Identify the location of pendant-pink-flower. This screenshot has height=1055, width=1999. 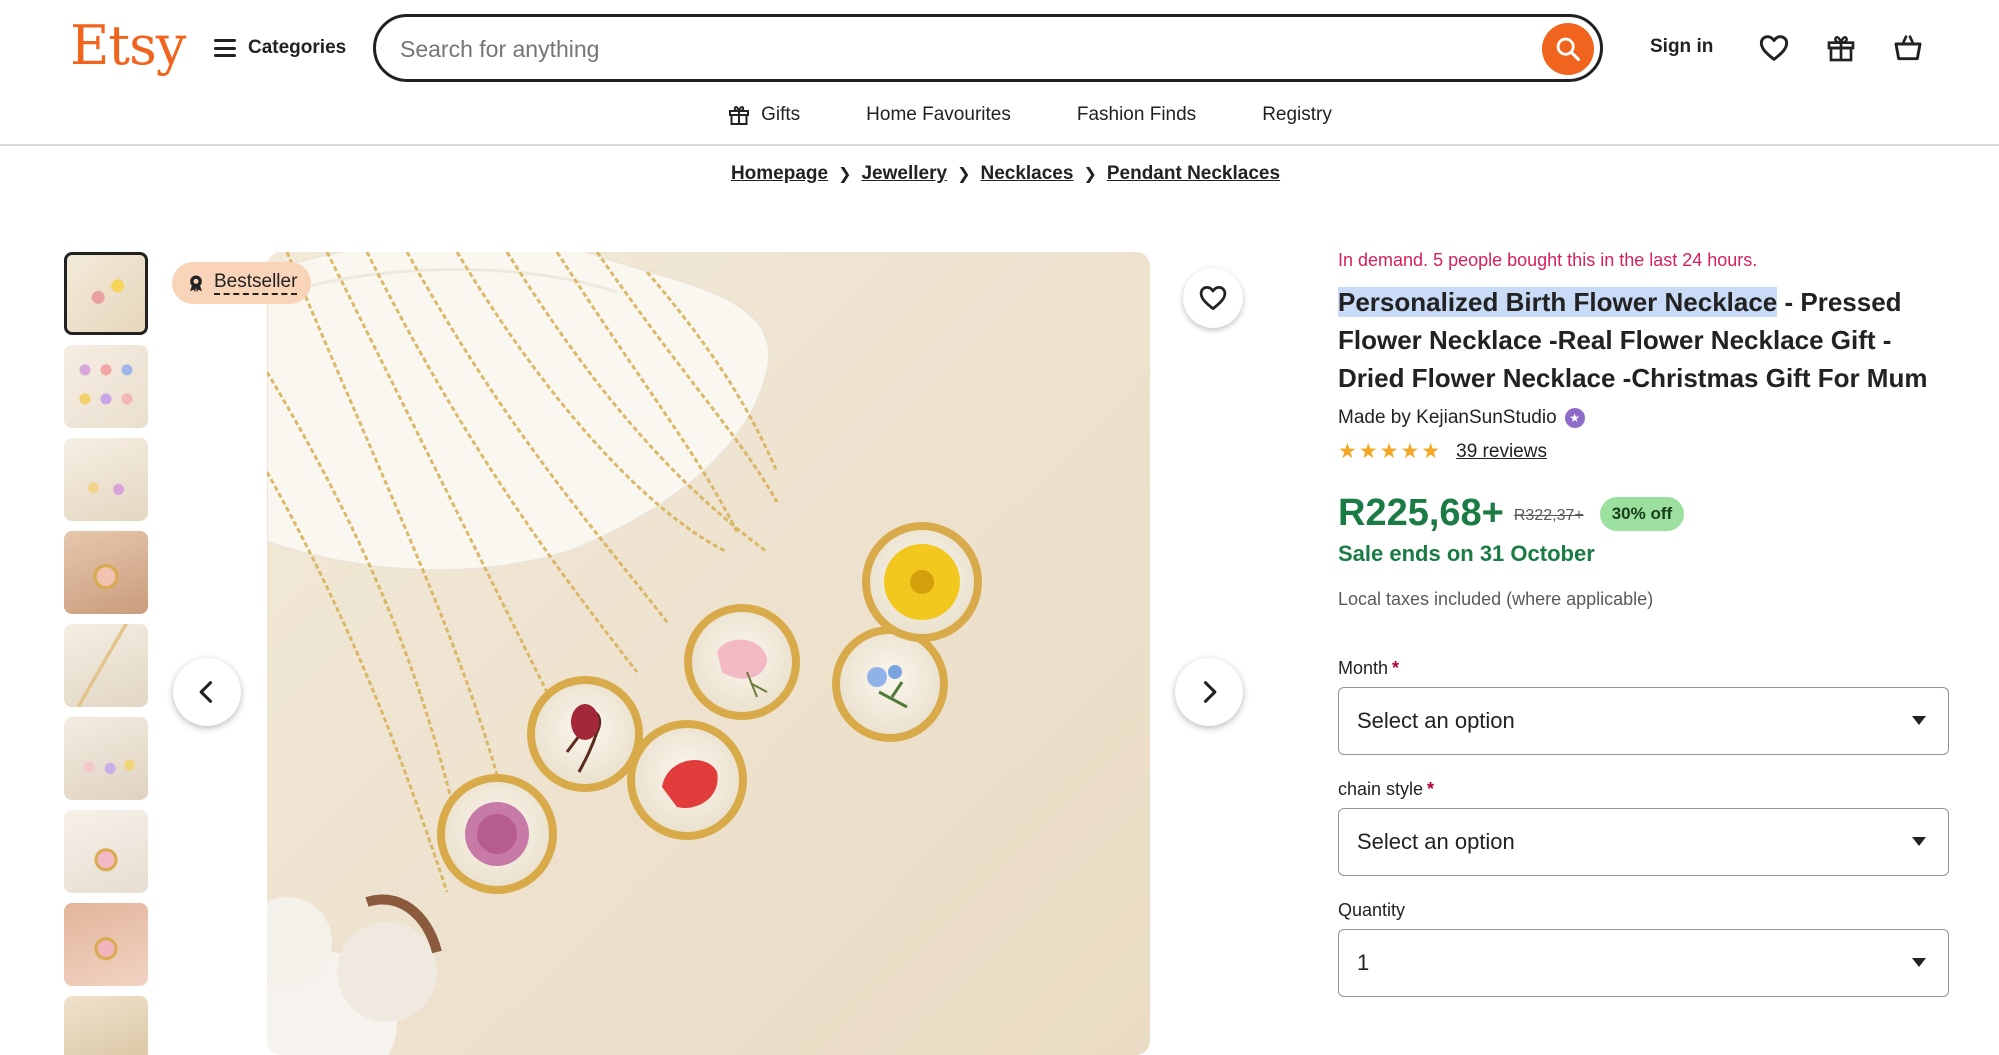
(497, 834).